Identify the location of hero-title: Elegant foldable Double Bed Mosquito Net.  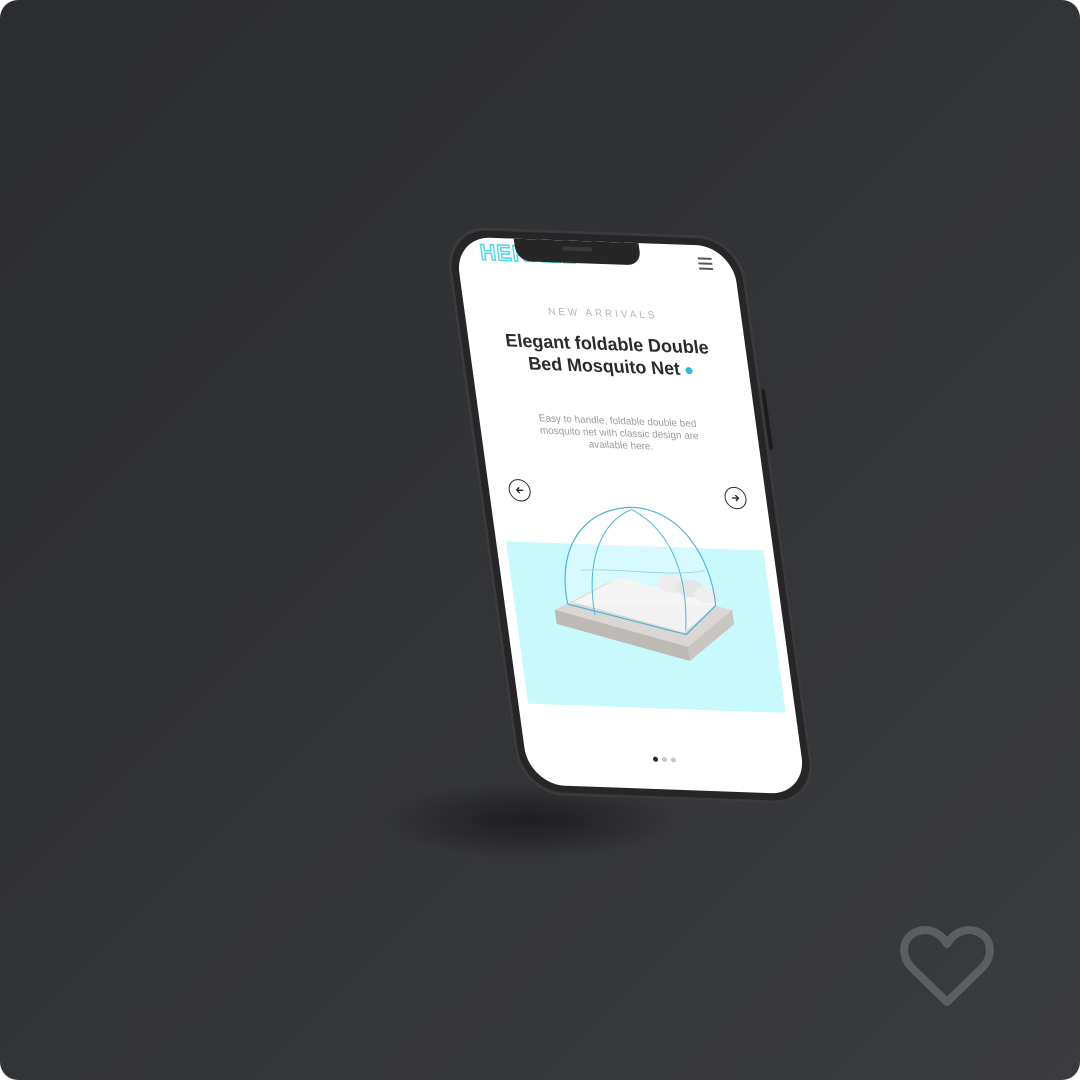
(609, 355).